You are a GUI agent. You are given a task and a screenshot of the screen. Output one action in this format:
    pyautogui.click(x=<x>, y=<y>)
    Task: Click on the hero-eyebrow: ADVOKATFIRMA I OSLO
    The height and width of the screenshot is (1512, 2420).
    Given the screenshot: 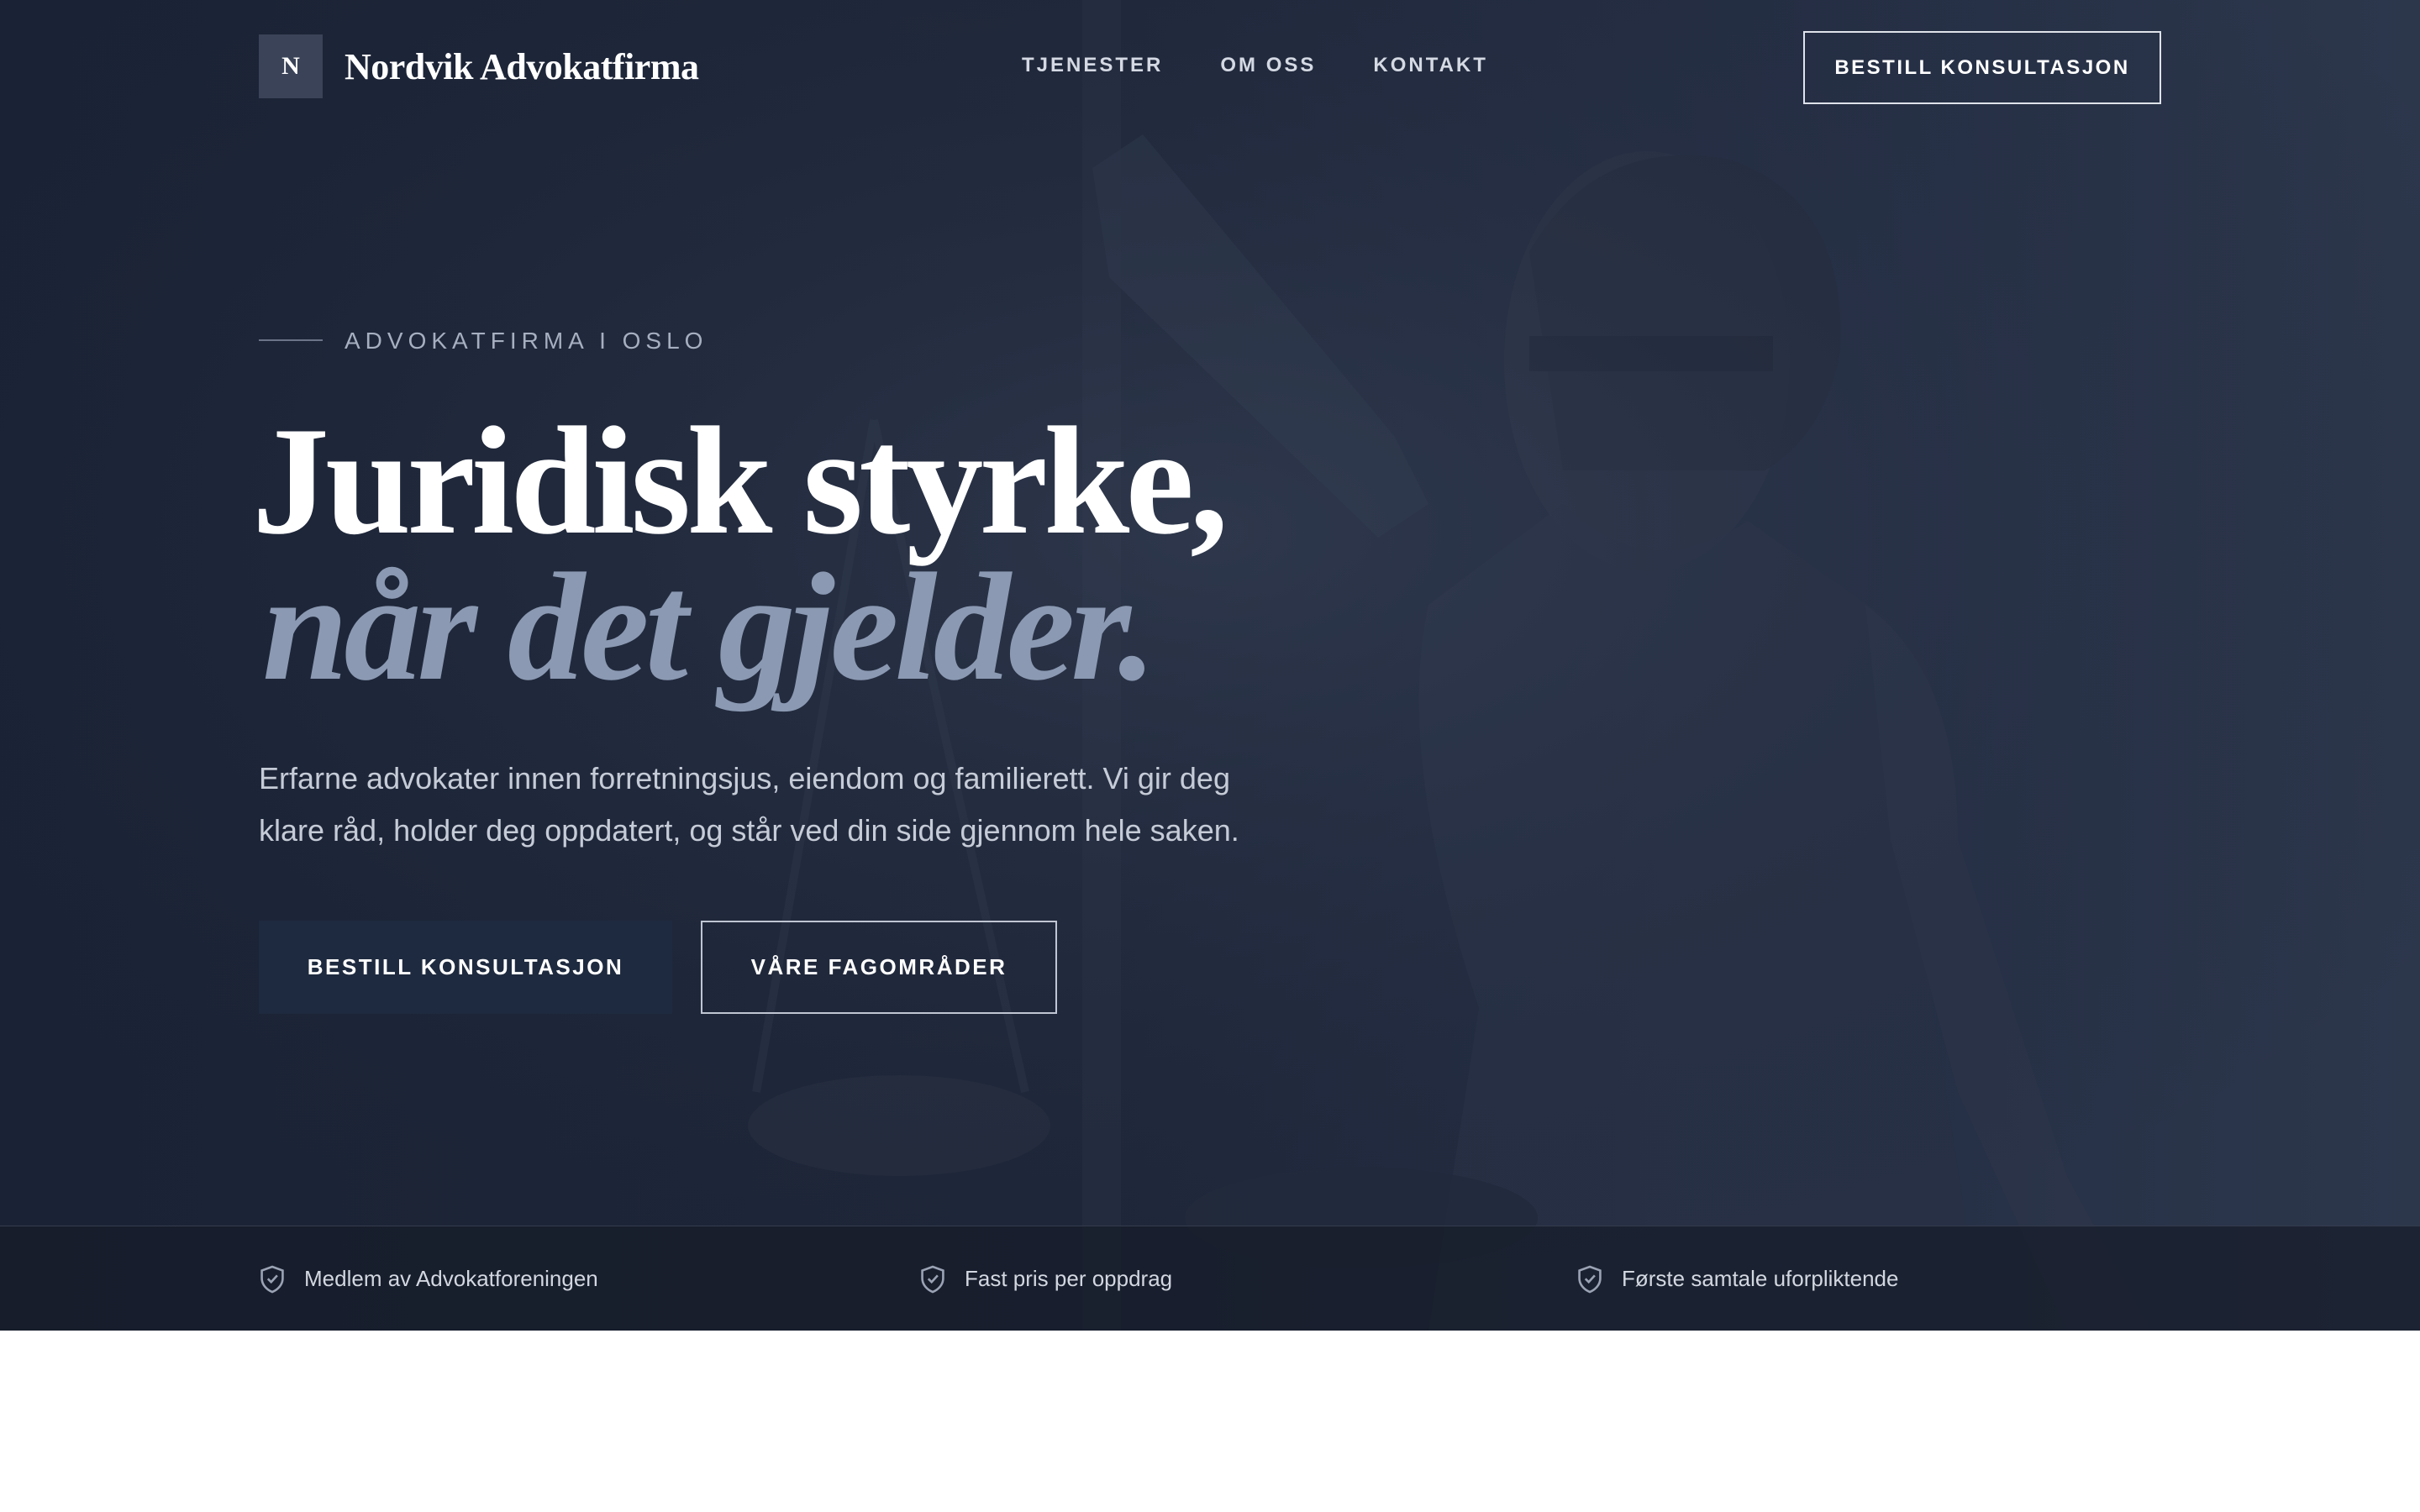 What is the action you would take?
    pyautogui.click(x=526, y=341)
    